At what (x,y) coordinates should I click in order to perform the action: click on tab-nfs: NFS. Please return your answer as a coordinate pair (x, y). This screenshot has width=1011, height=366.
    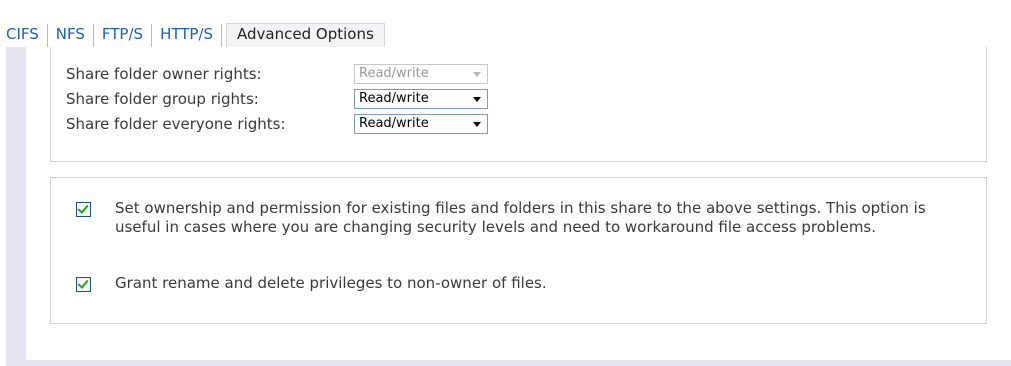
    Looking at the image, I should click on (71, 35).